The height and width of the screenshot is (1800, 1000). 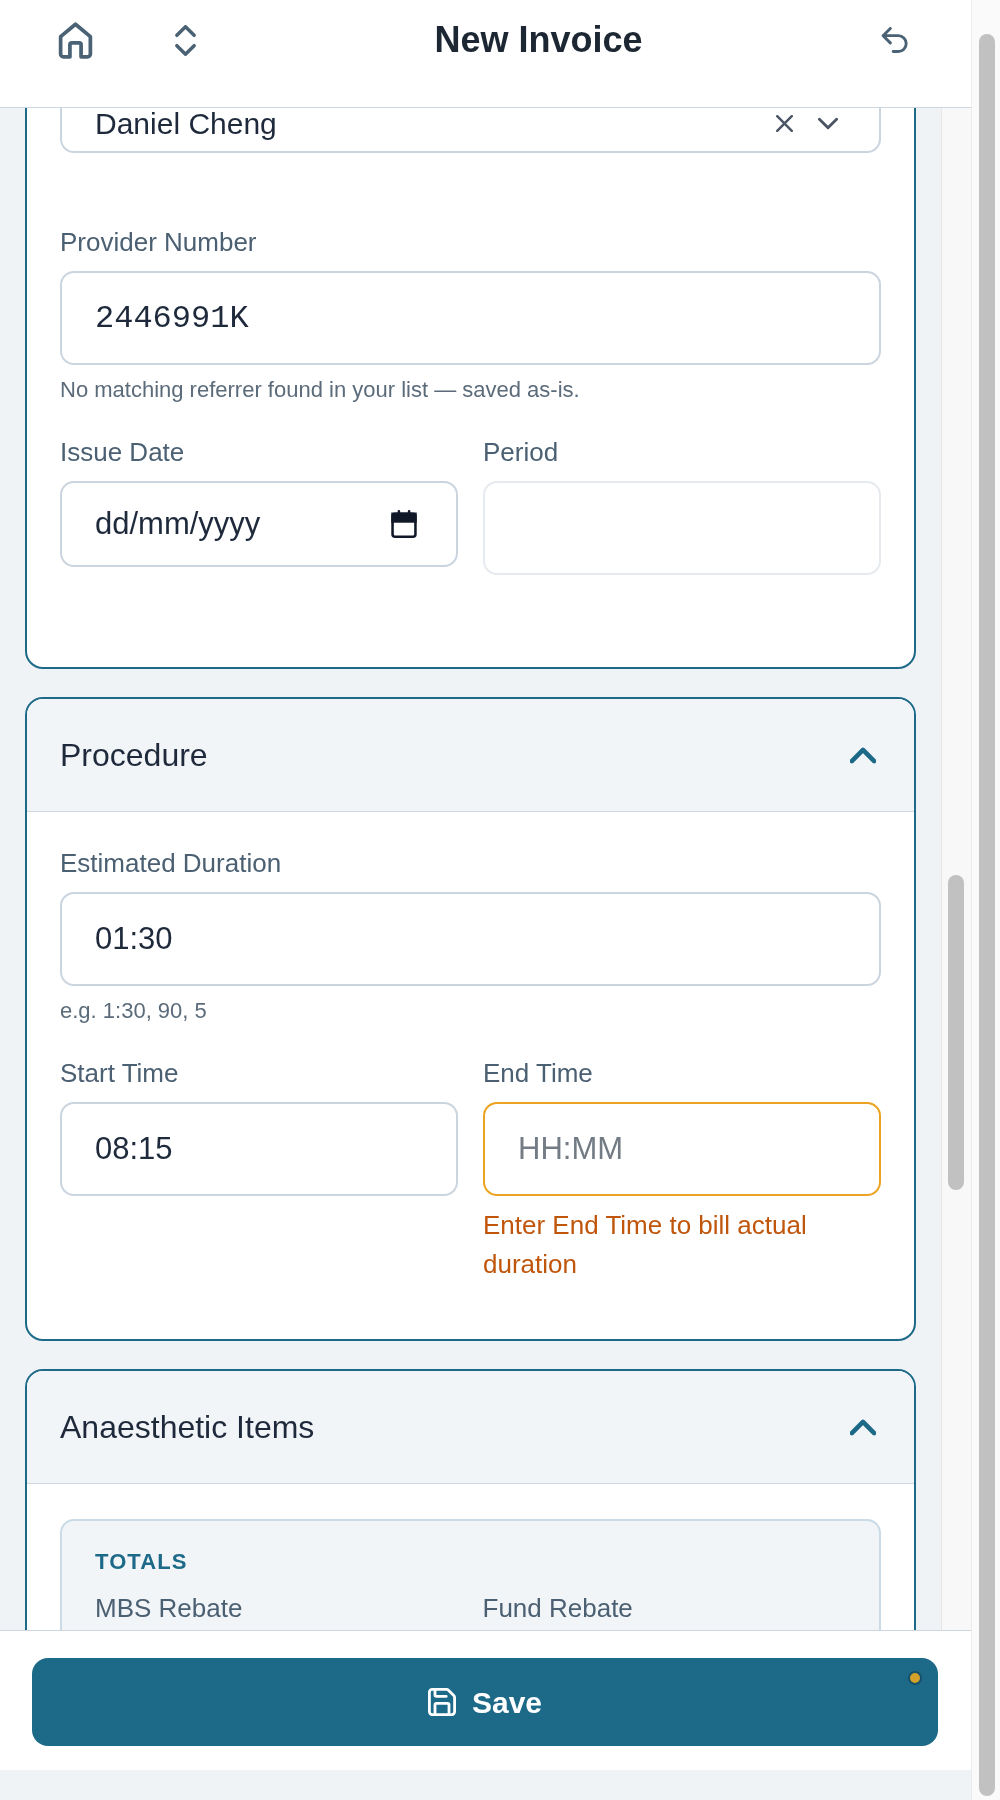 What do you see at coordinates (120, 1073) in the screenshot?
I see `field-label: Start Time` at bounding box center [120, 1073].